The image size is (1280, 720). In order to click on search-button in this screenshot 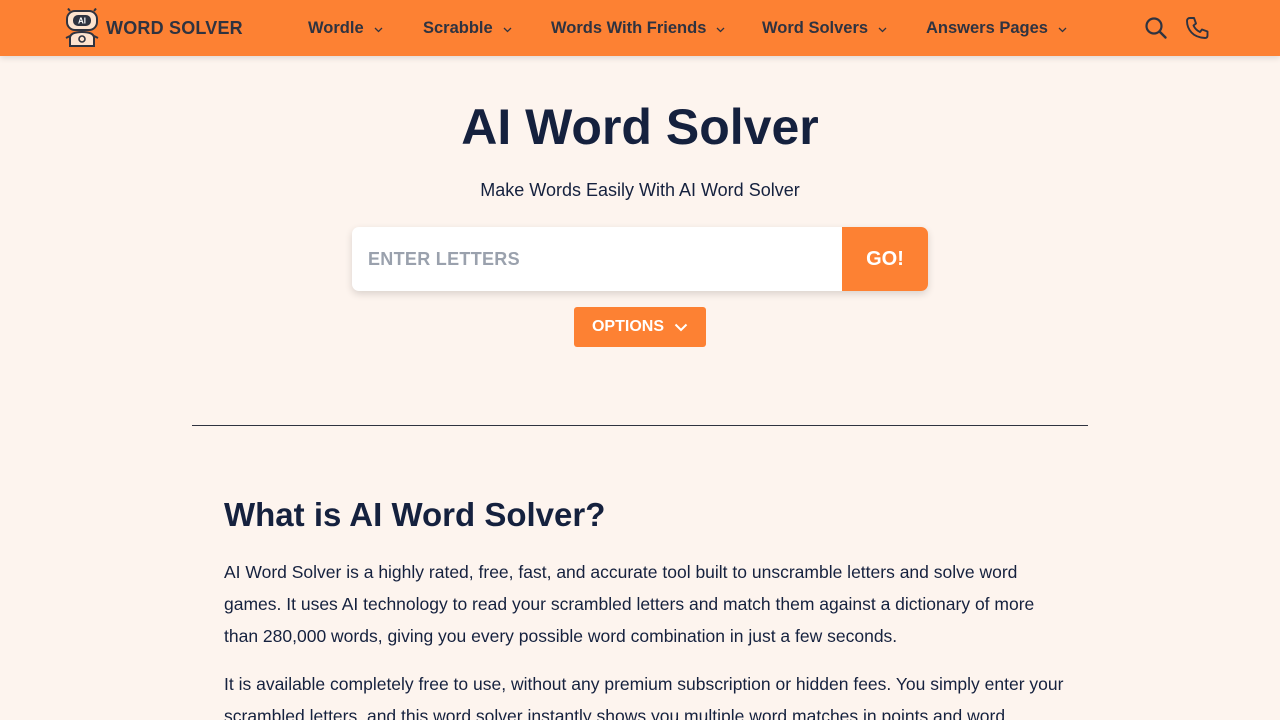, I will do `click(1156, 28)`.